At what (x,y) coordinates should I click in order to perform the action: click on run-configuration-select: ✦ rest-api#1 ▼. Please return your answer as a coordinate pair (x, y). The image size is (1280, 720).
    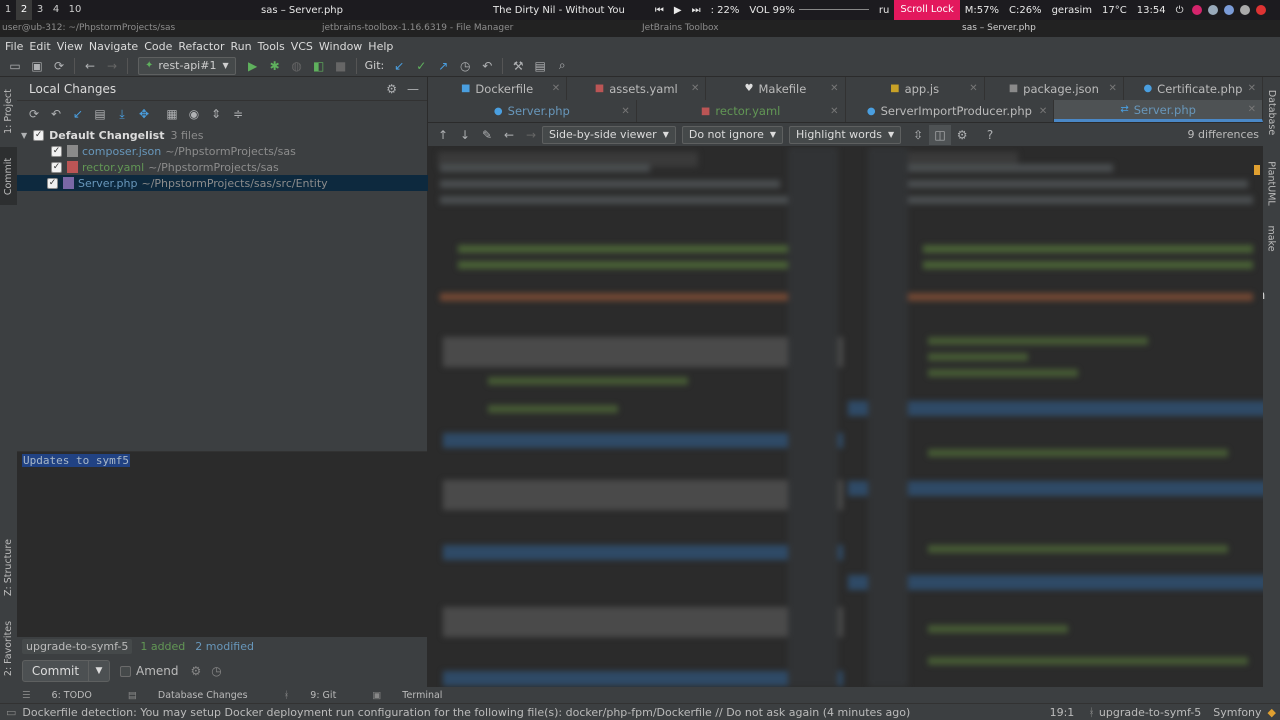
    Looking at the image, I should click on (187, 65).